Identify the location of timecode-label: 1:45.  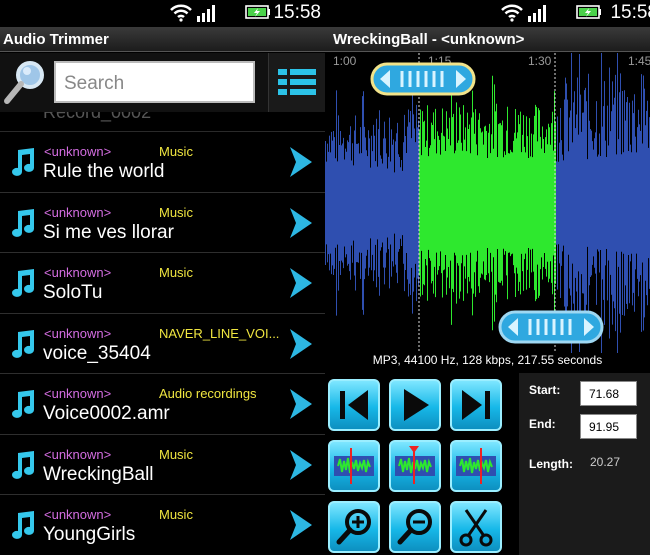
(639, 61).